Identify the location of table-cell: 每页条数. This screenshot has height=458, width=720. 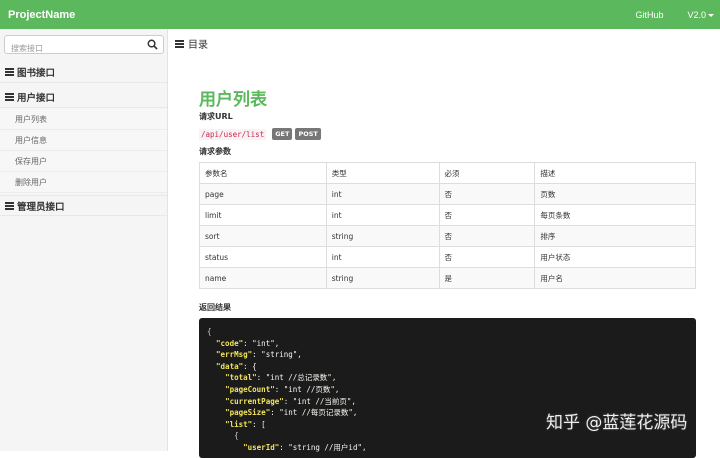
(615, 215).